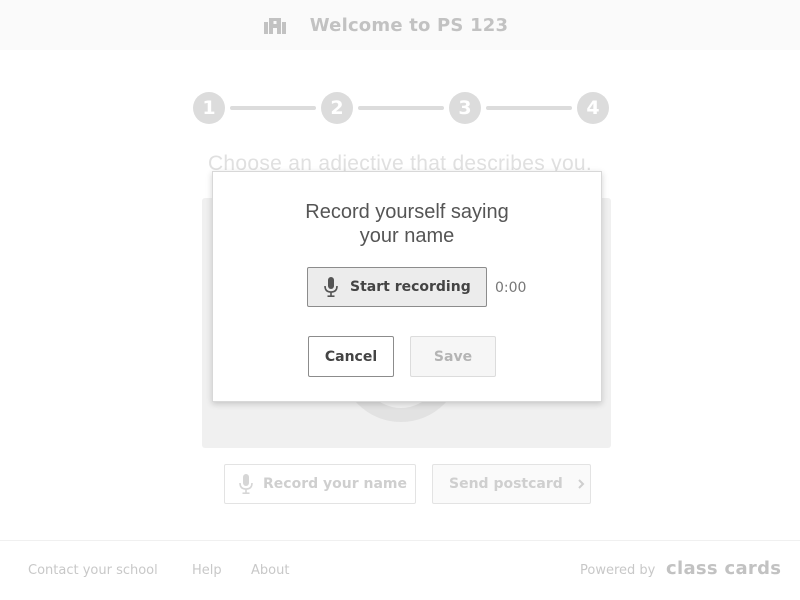 This screenshot has height=600, width=800. I want to click on school-building-icon, so click(274, 26).